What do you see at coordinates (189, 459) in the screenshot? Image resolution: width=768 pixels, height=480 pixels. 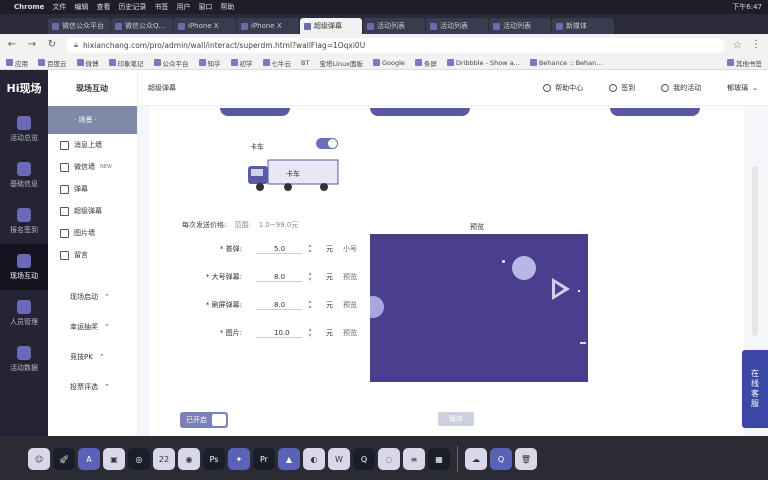 I see `chrome-icon: ◉` at bounding box center [189, 459].